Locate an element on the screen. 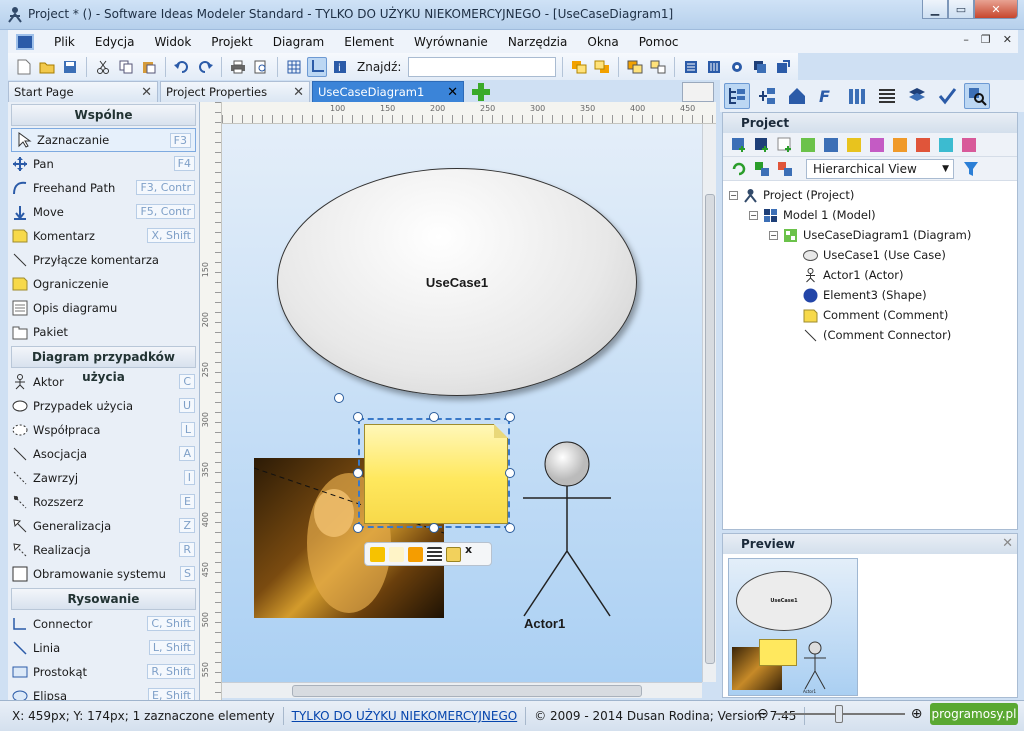 The image size is (1024, 731). mdi-minimize-button: – is located at coordinates (966, 39).